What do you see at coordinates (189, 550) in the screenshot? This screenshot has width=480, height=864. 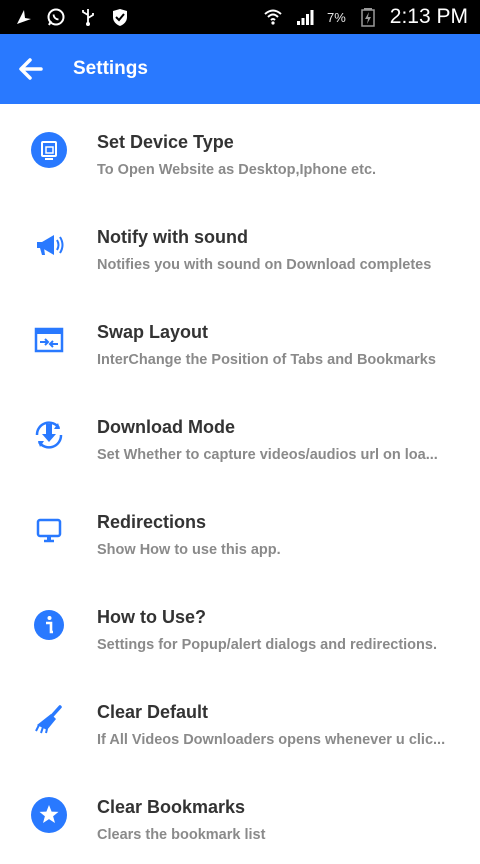 I see `setting-subtitle: Show How to use this app.` at bounding box center [189, 550].